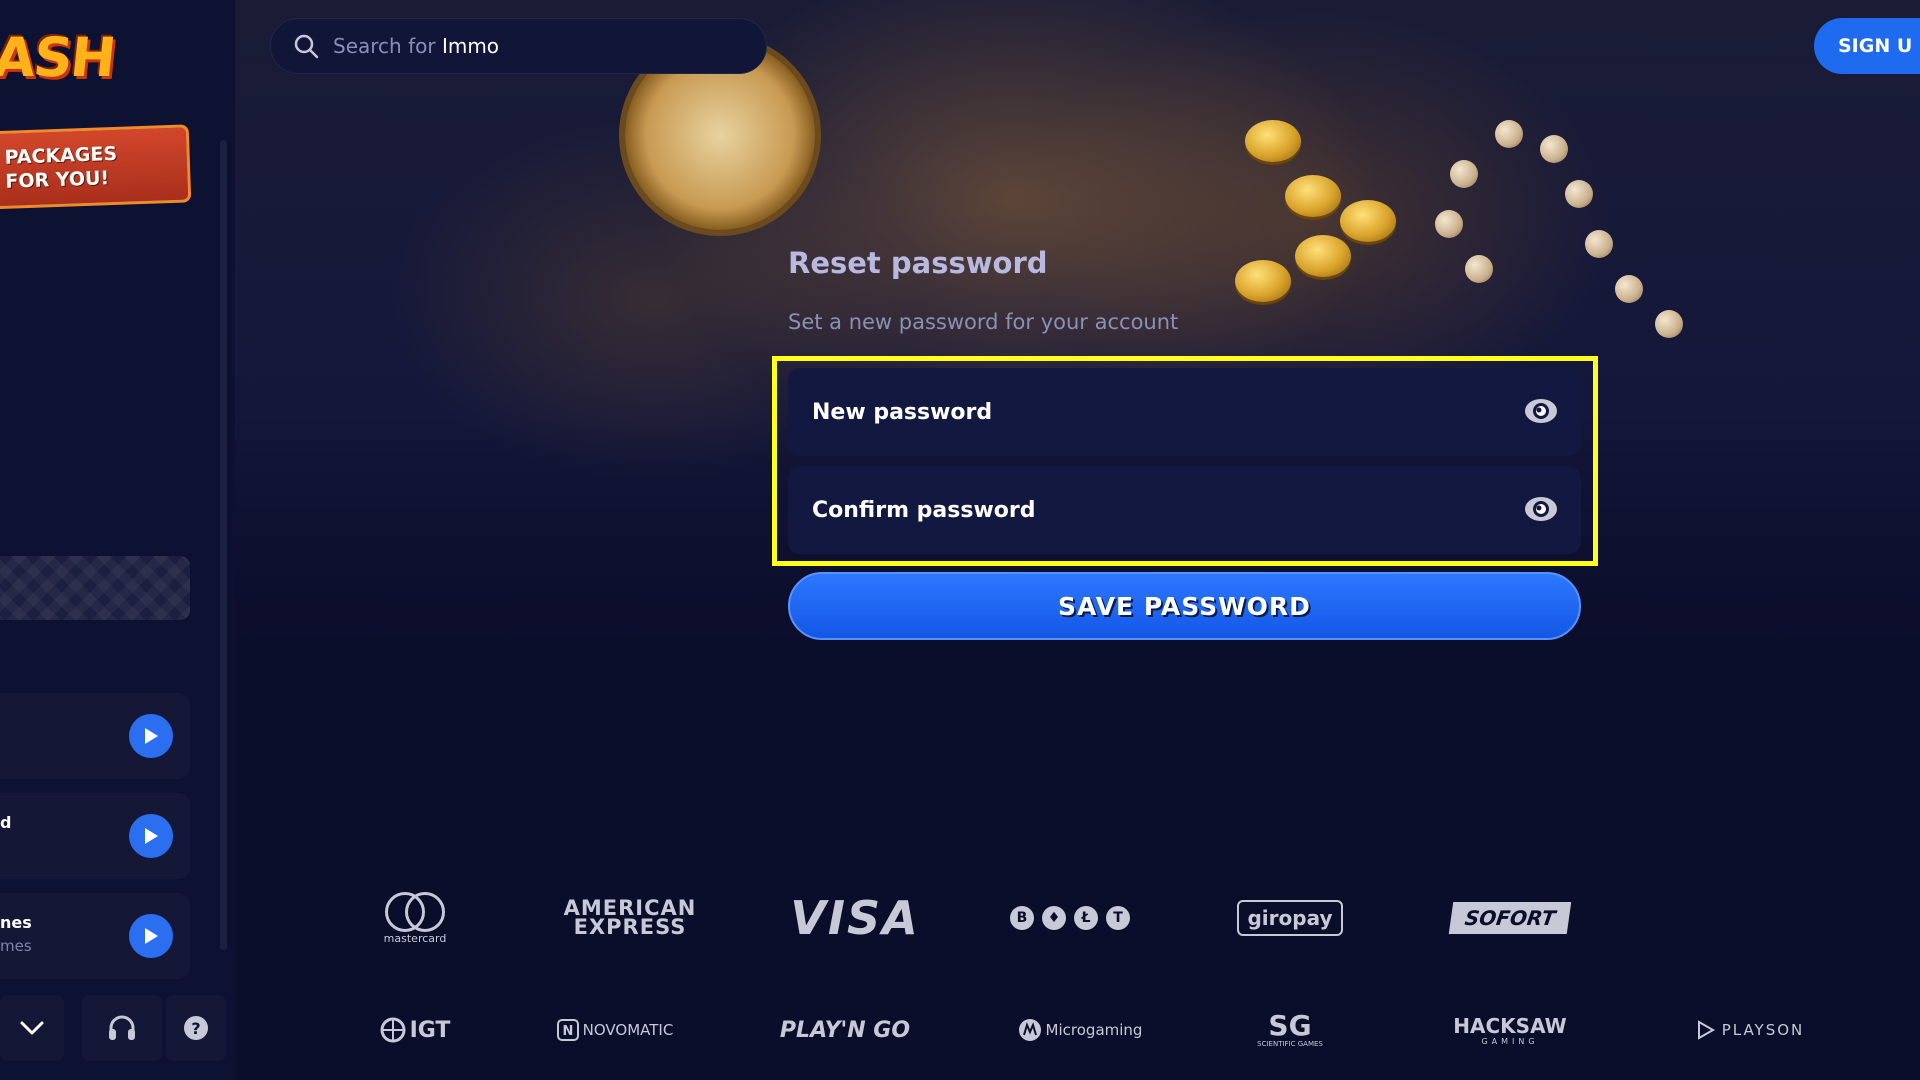  Describe the element at coordinates (117, 540) in the screenshot. I see `sidebar: ASH PACKAGES FOR YOU! d nes mes ?` at that location.